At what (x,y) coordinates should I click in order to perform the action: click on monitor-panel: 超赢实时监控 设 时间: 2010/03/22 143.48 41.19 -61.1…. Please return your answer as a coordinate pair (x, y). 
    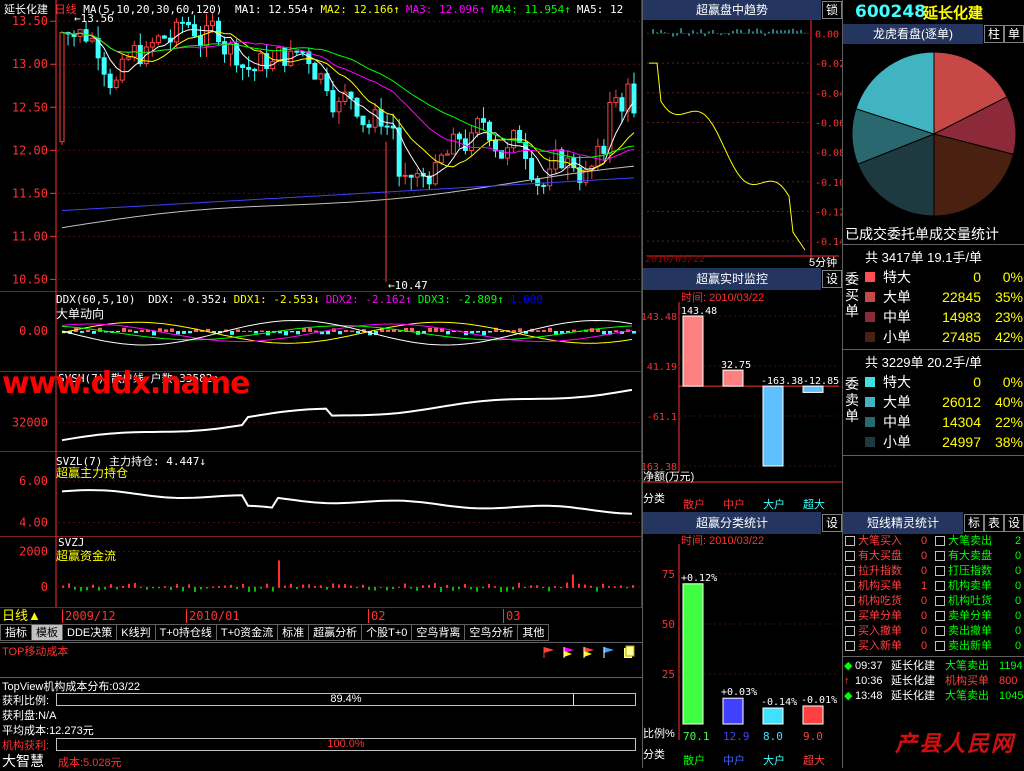
    Looking at the image, I should click on (742, 390).